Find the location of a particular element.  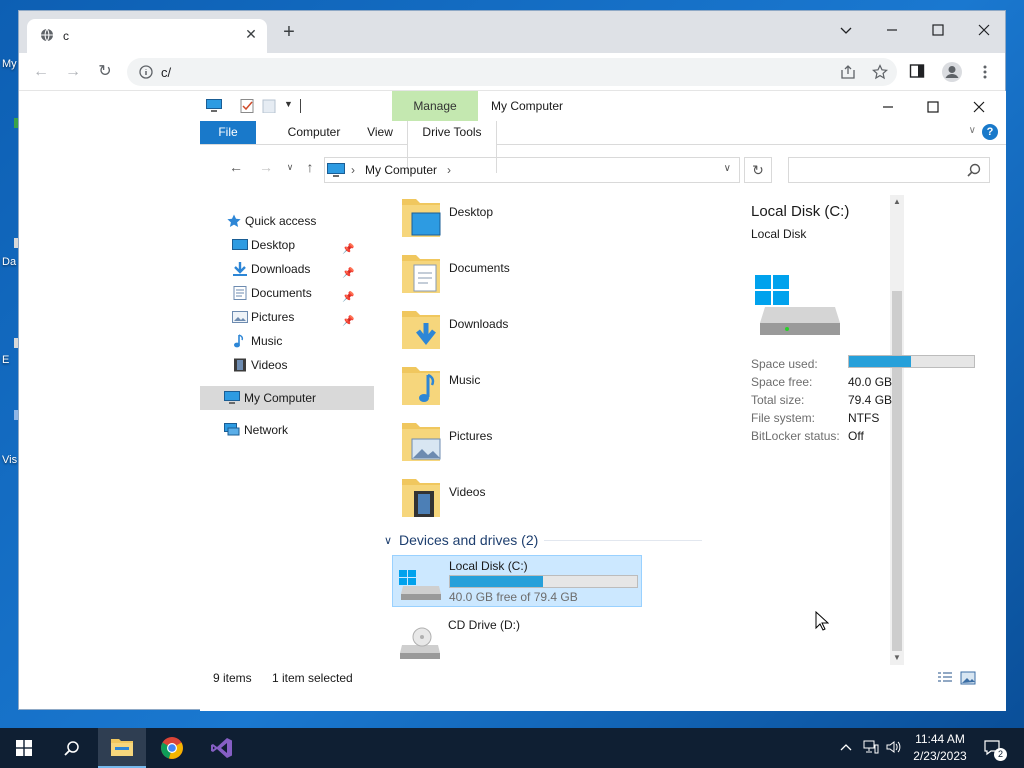

navigation-bar: ← → ∨ ↑ › My Computer › ∨ ↻ is located at coordinates (603, 166).